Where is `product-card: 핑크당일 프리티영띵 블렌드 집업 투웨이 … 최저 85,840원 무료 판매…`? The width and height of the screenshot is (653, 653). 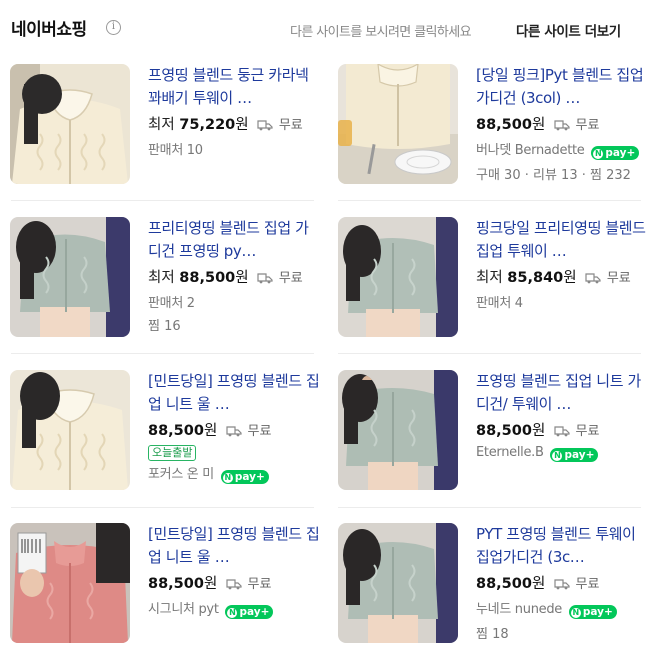 product-card: 핑크당일 프리티영띵 블렌드 집업 투웨이 … 최저 85,840원 무료 판매… is located at coordinates (494, 287).